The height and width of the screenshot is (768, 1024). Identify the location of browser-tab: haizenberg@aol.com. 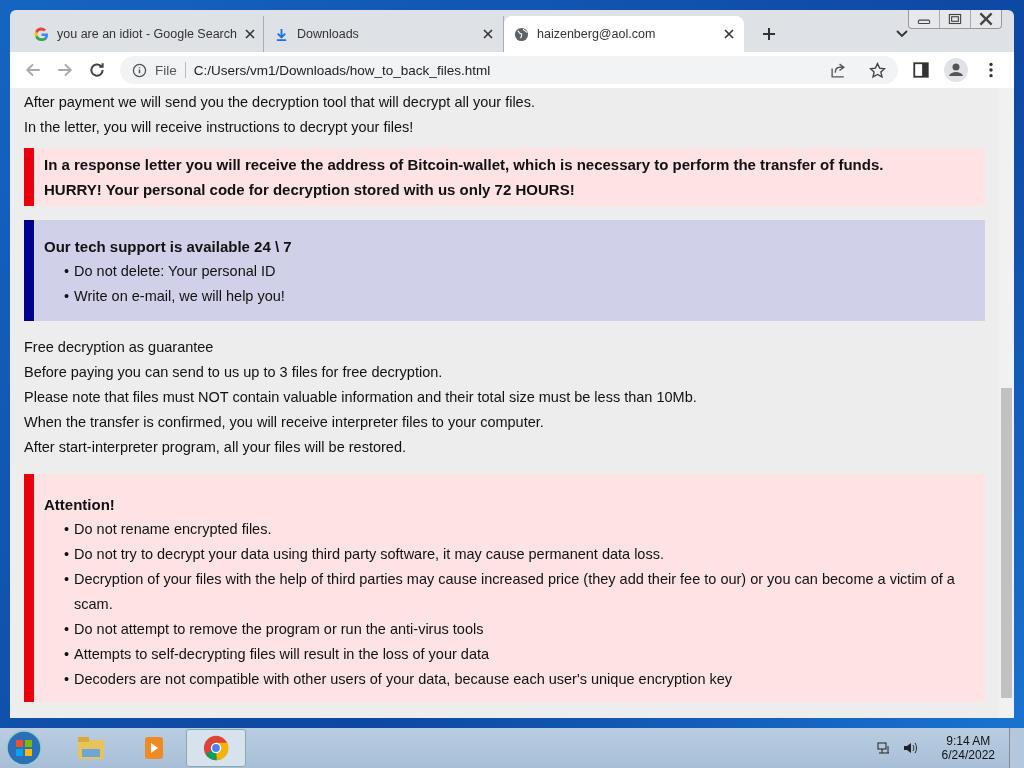
(624, 34).